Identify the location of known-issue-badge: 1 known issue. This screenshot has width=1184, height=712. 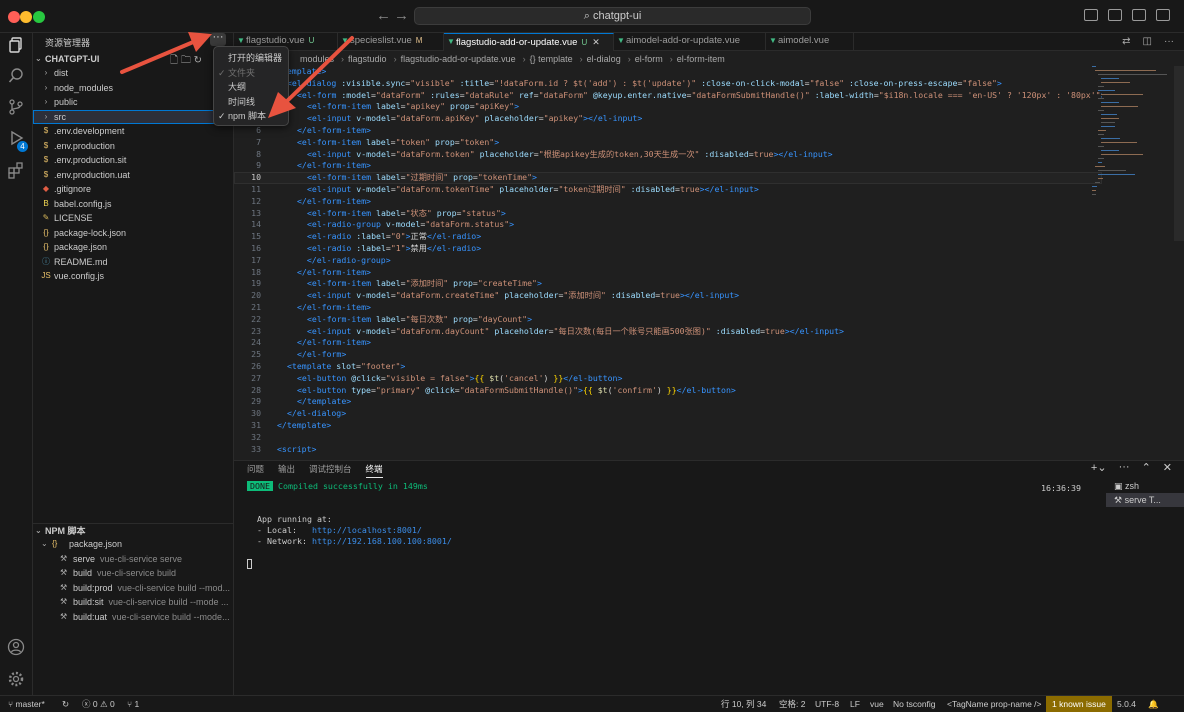
(1079, 704).